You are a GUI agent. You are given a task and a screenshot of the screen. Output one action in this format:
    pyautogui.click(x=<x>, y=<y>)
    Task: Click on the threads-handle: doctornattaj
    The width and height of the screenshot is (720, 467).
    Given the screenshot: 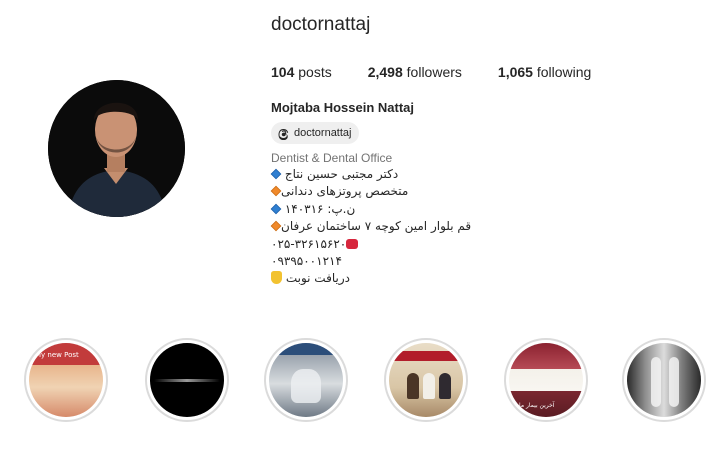 What is the action you would take?
    pyautogui.click(x=323, y=133)
    